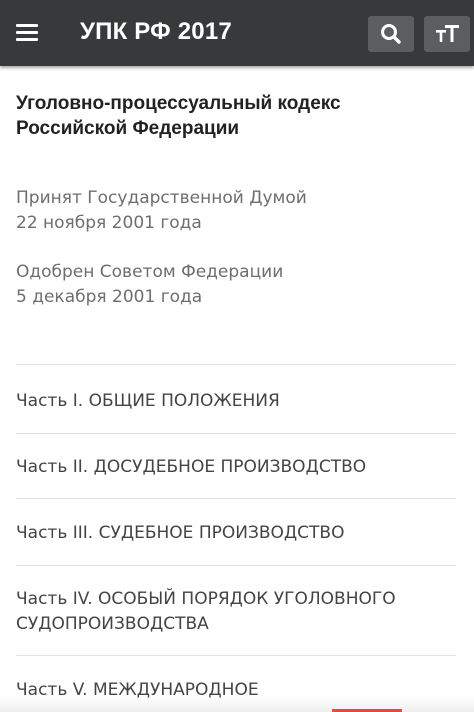 The height and width of the screenshot is (712, 474). What do you see at coordinates (237, 33) in the screenshot?
I see `app-bar: УПК РФ 2017` at bounding box center [237, 33].